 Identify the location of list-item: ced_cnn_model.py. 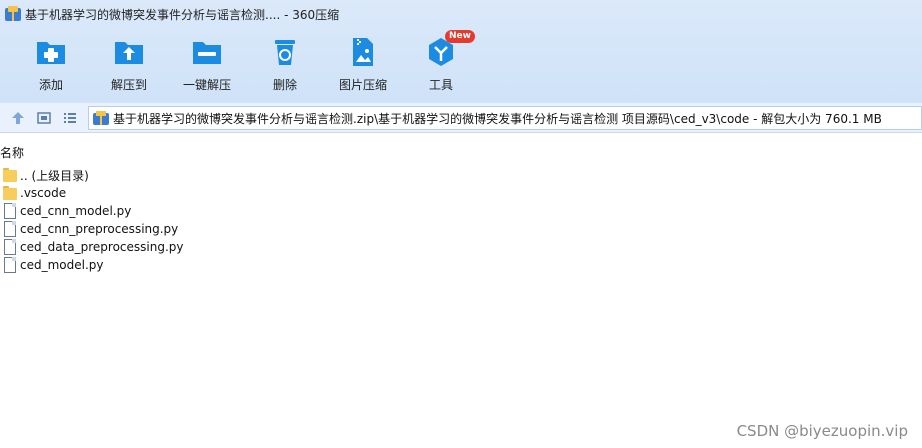
(93, 211).